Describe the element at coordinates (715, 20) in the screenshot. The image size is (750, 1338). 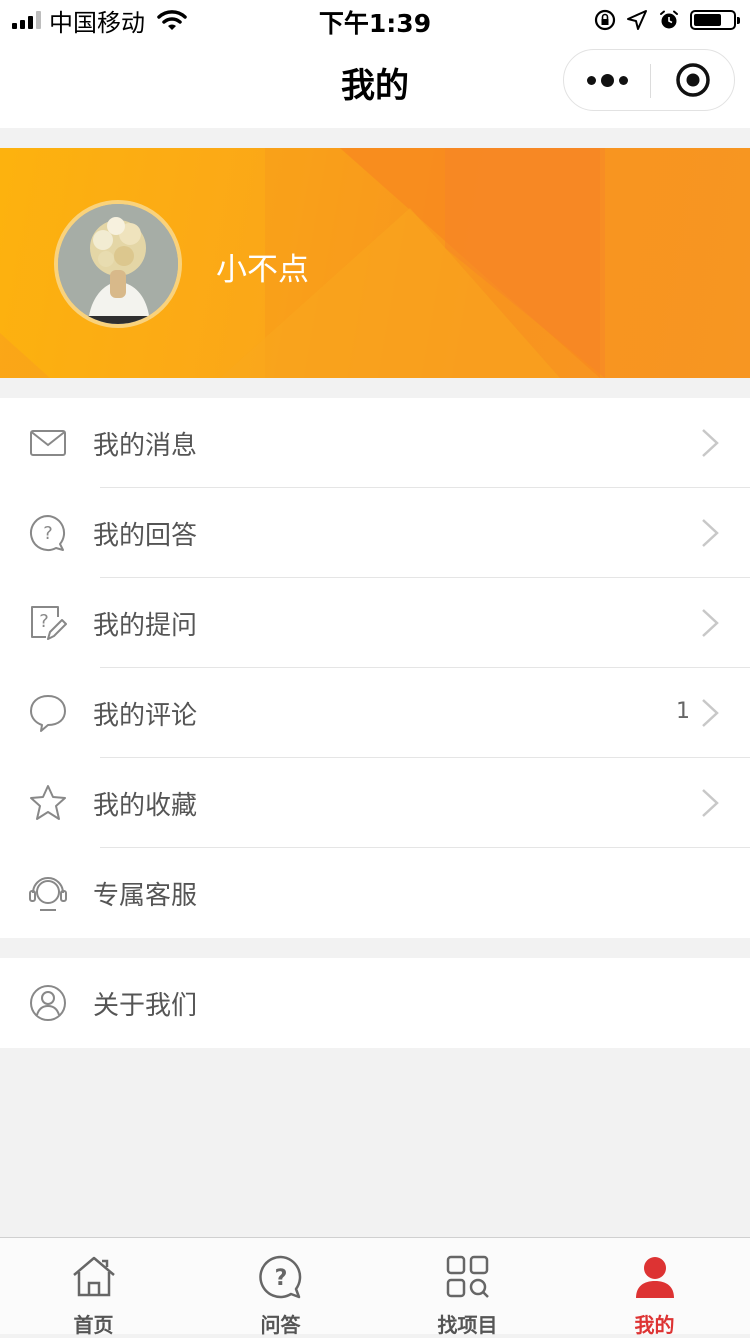
I see `battery-icon` at that location.